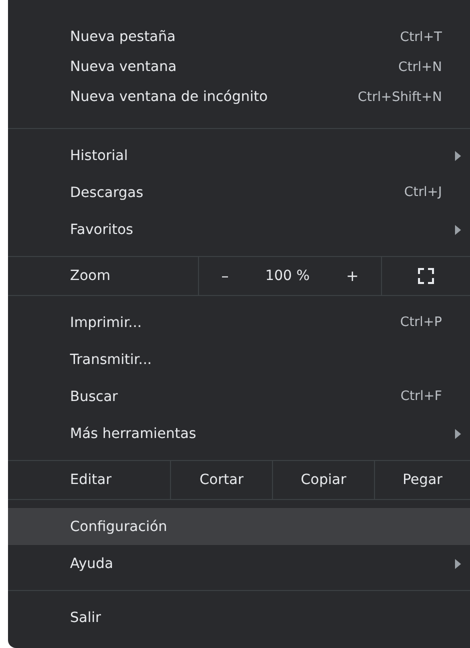  What do you see at coordinates (239, 563) in the screenshot?
I see `menu-item: Ayuda` at bounding box center [239, 563].